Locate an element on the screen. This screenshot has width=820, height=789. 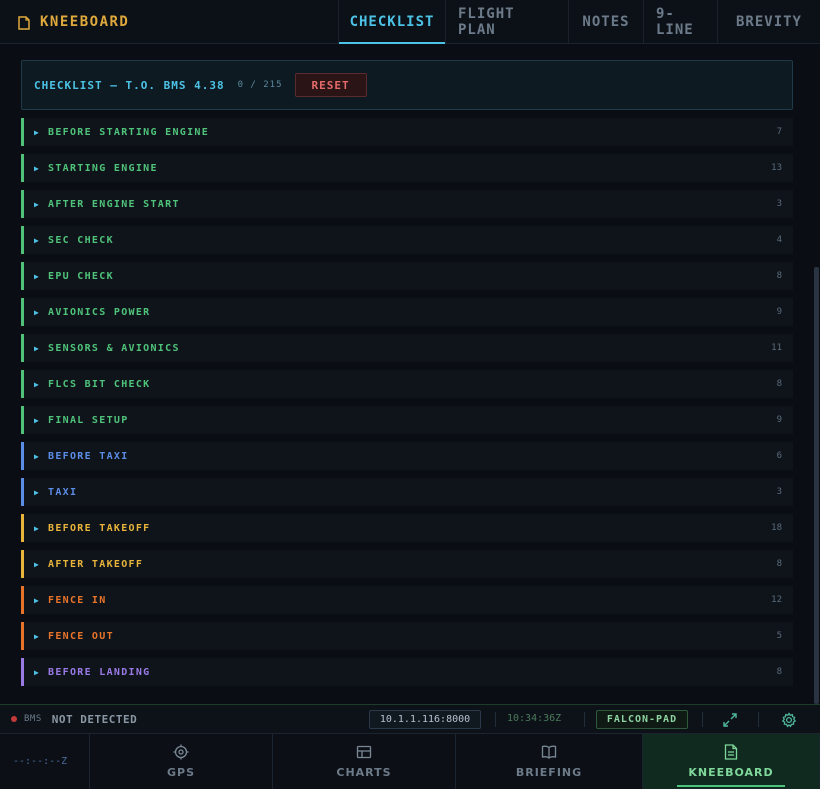
zulu-clock: --:--:--Z is located at coordinates (45, 761).